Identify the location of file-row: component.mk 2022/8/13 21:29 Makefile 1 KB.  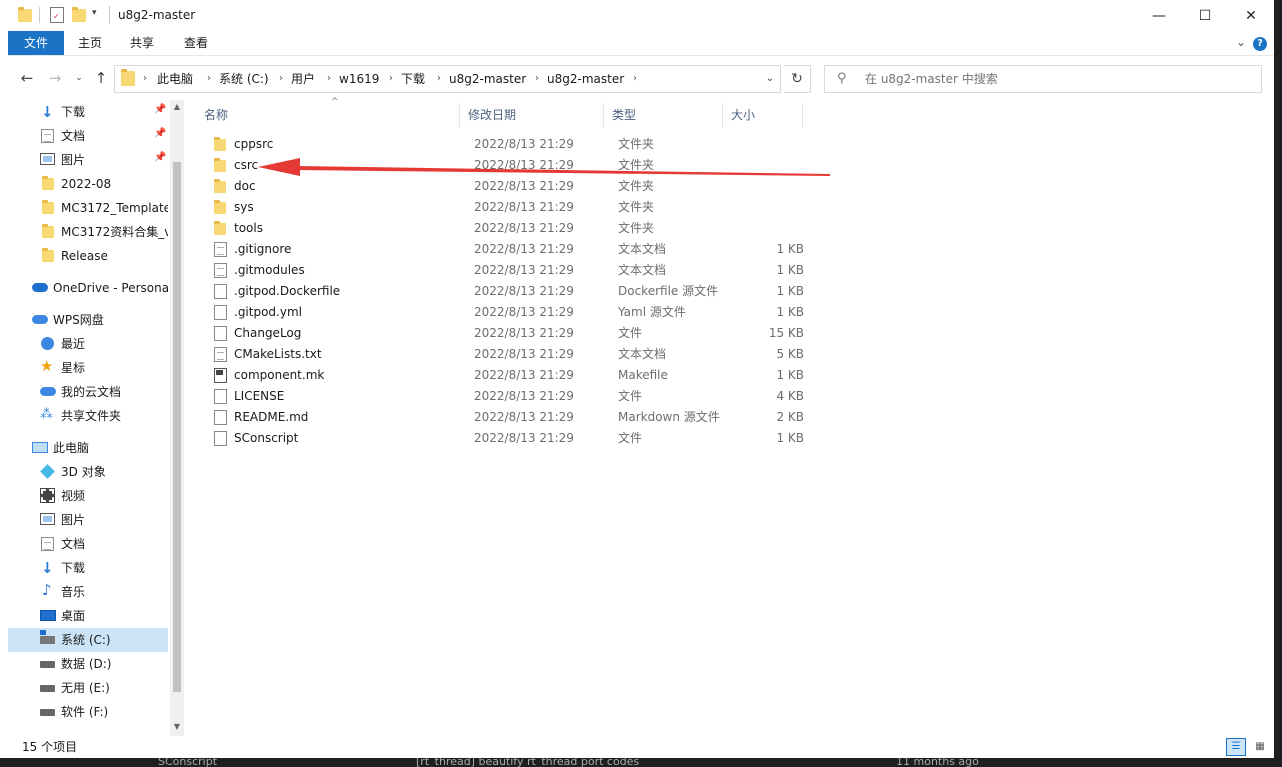
(506, 375).